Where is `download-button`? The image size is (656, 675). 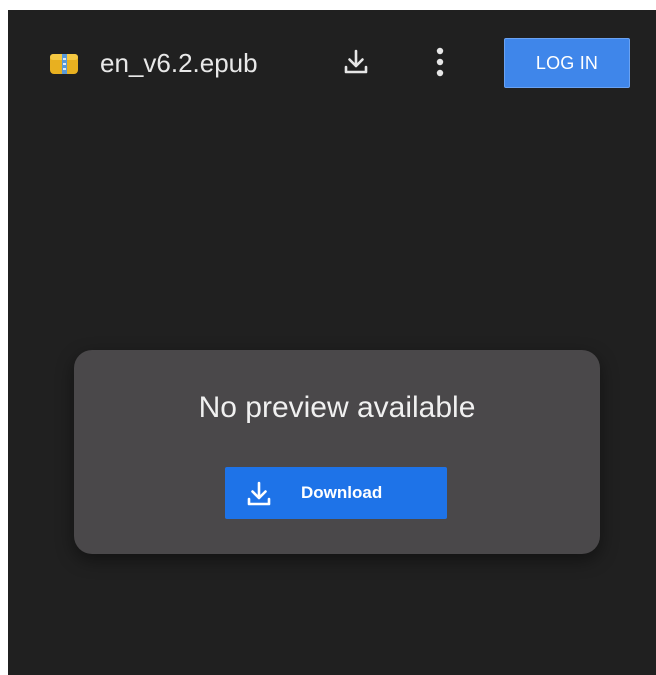 download-button is located at coordinates (356, 64).